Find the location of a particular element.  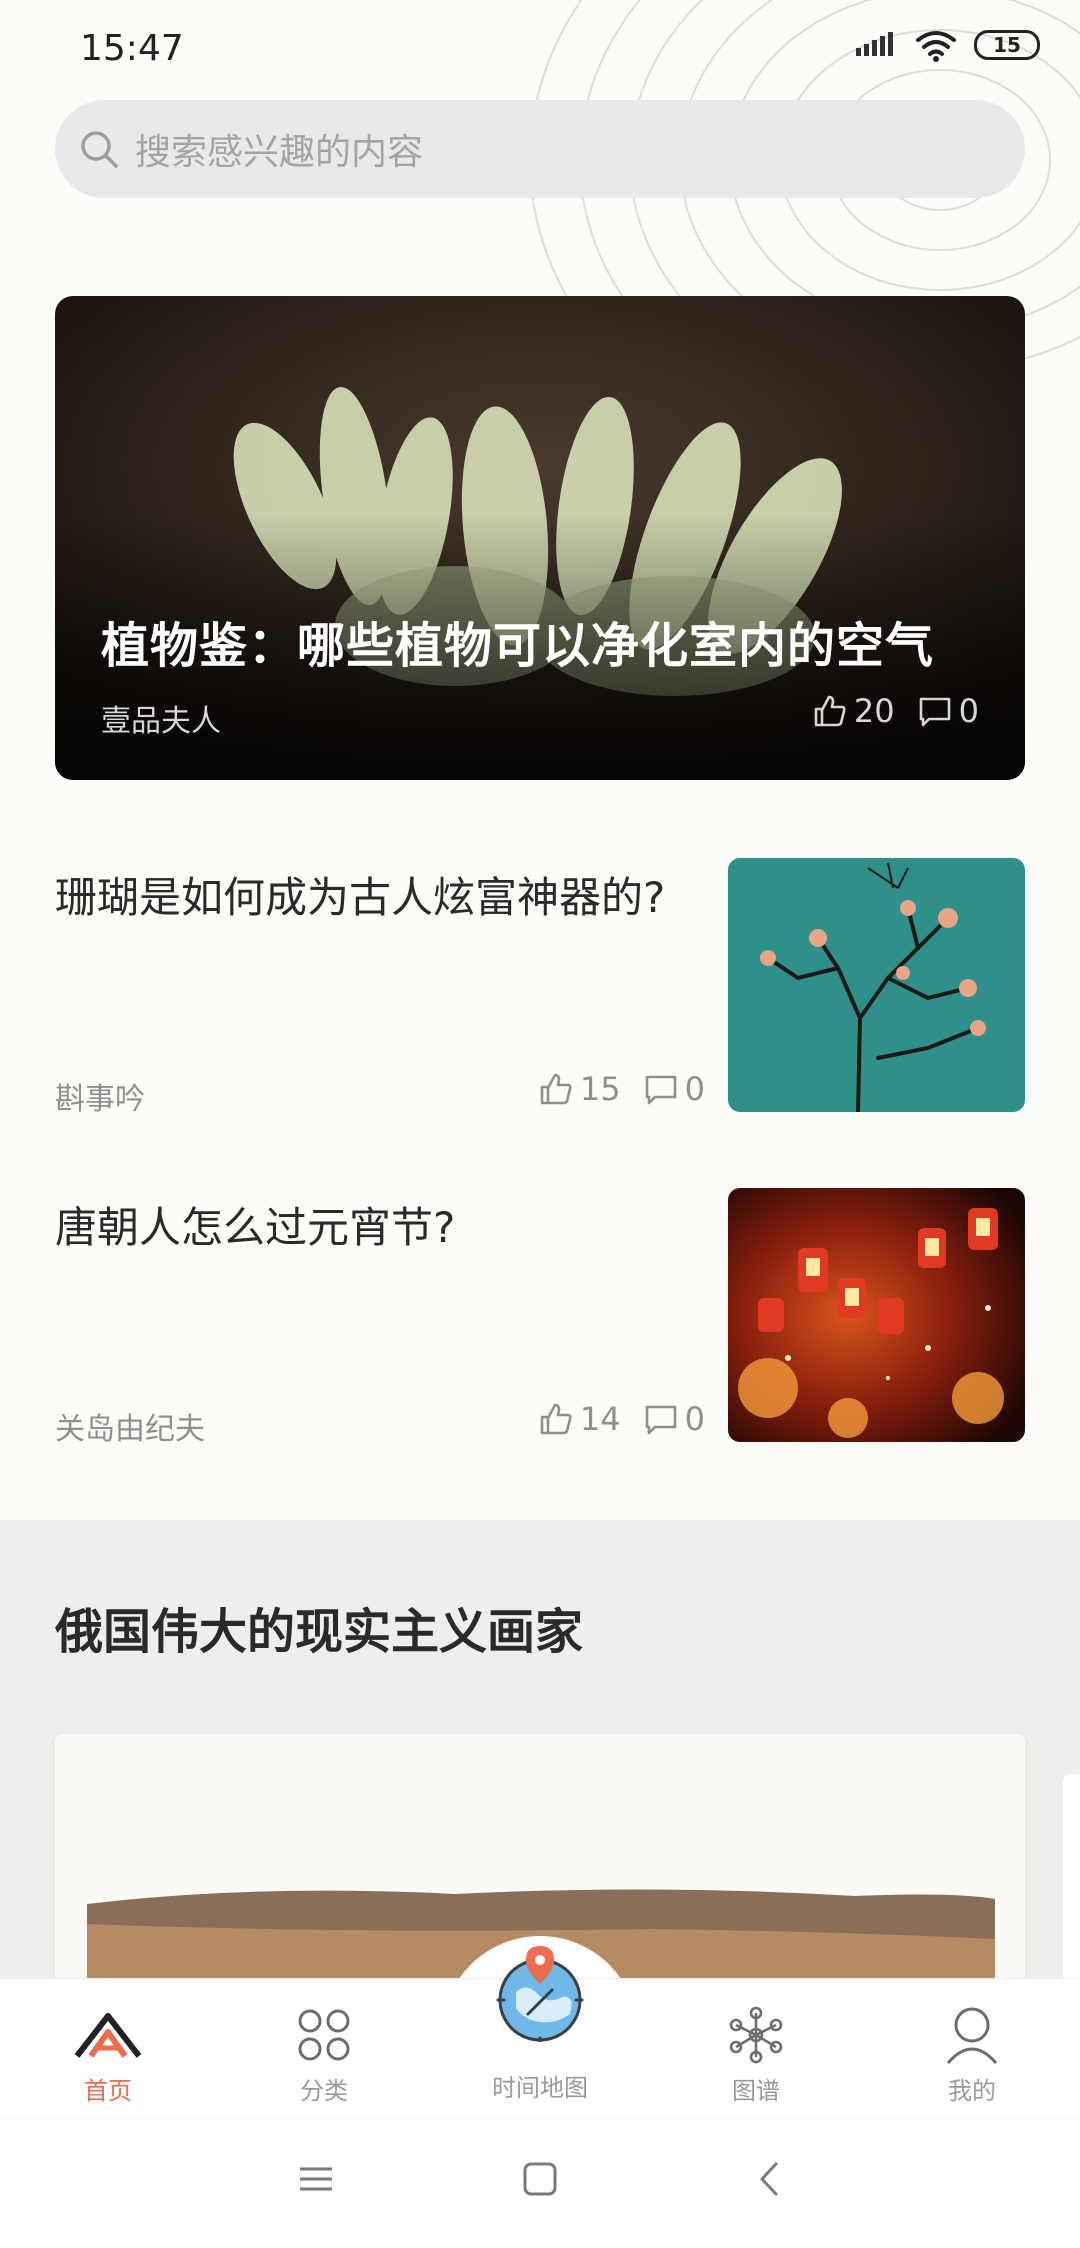

like-count: 14 is located at coordinates (600, 1419).